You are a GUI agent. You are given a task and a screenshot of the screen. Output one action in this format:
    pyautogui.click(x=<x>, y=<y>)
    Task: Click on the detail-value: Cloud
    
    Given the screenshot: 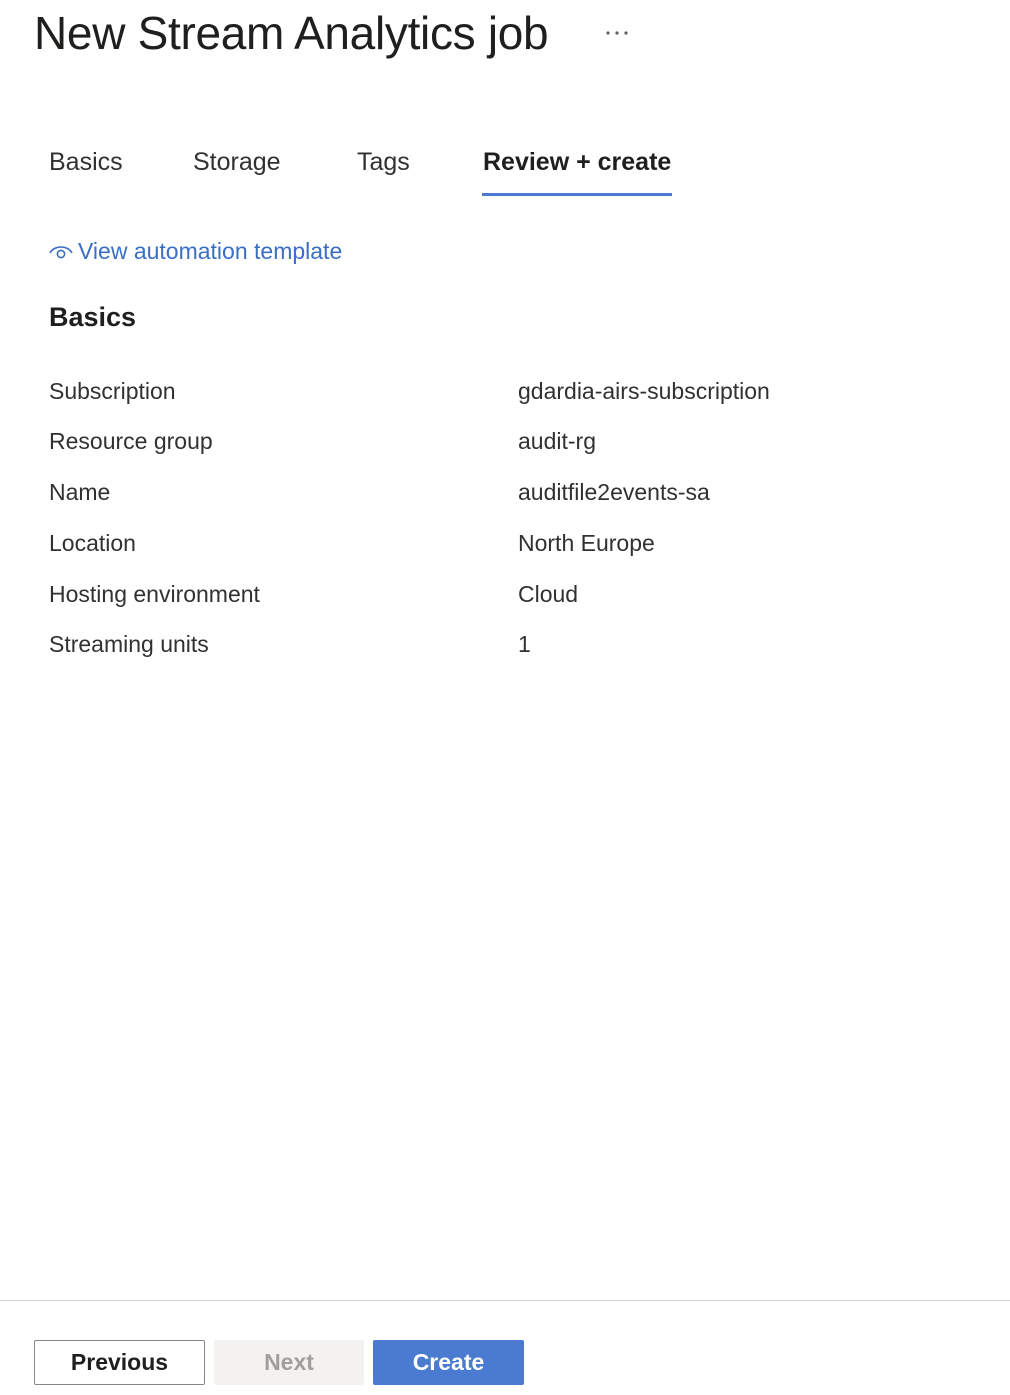 What is the action you would take?
    pyautogui.click(x=548, y=594)
    